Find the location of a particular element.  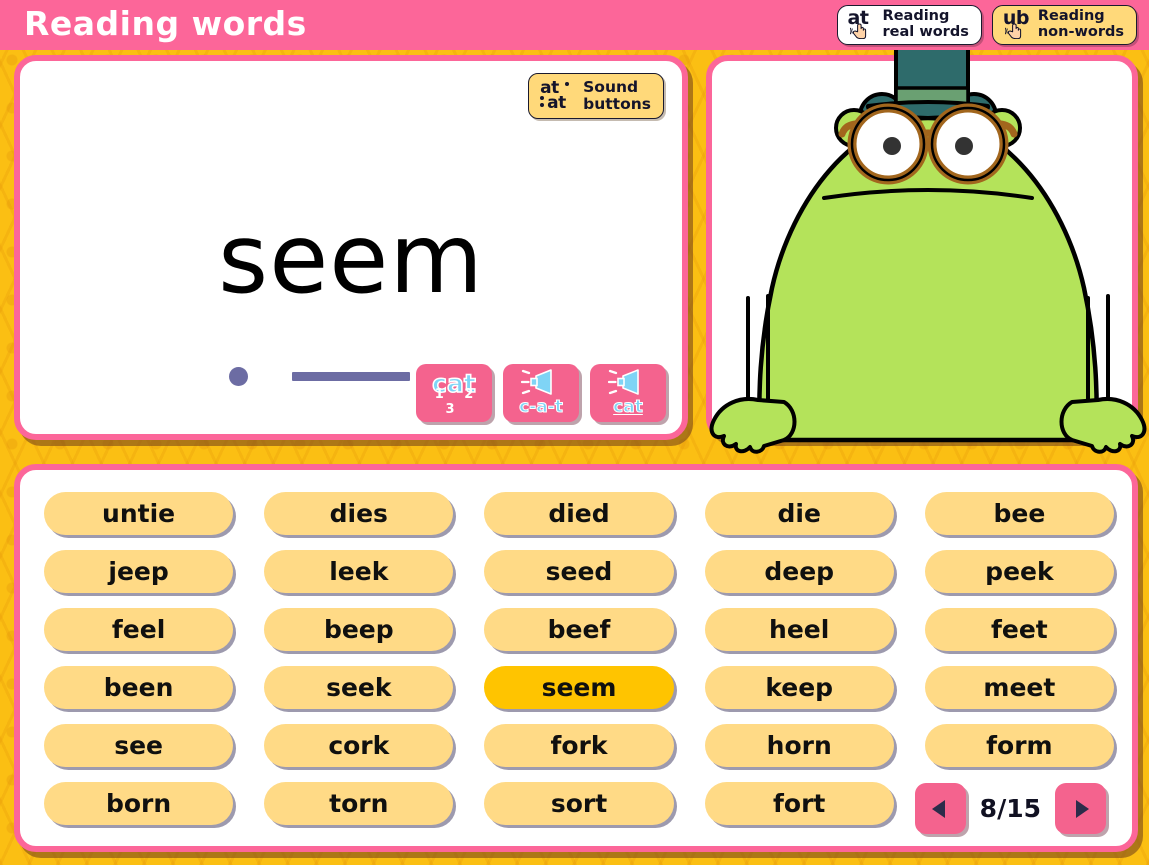

word-chip: feet is located at coordinates (1019, 629).